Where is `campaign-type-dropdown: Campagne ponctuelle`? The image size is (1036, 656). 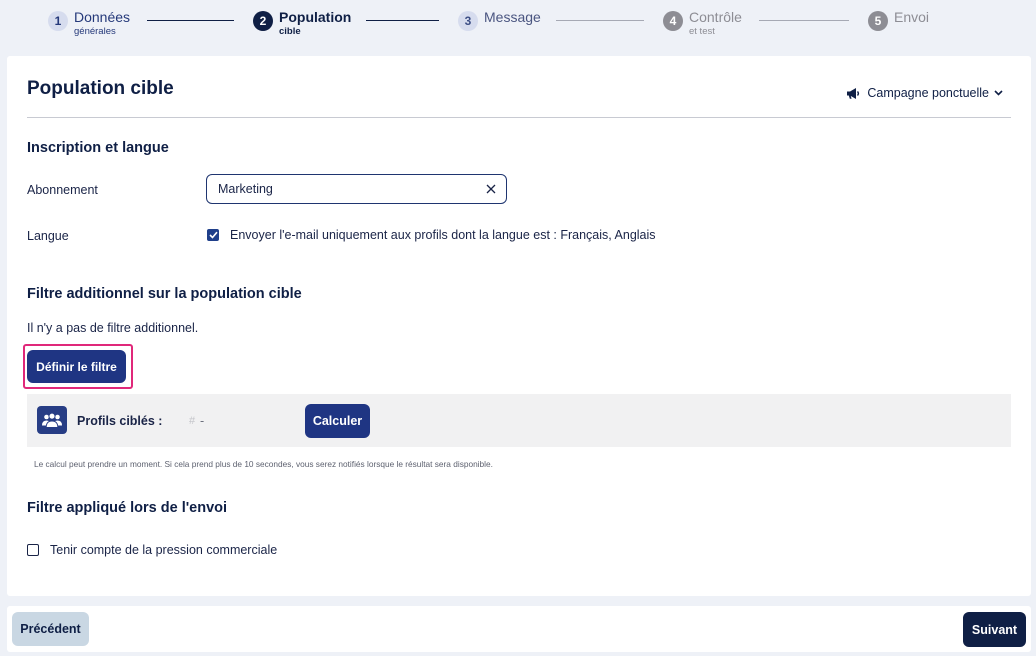 campaign-type-dropdown: Campagne ponctuelle is located at coordinates (924, 93).